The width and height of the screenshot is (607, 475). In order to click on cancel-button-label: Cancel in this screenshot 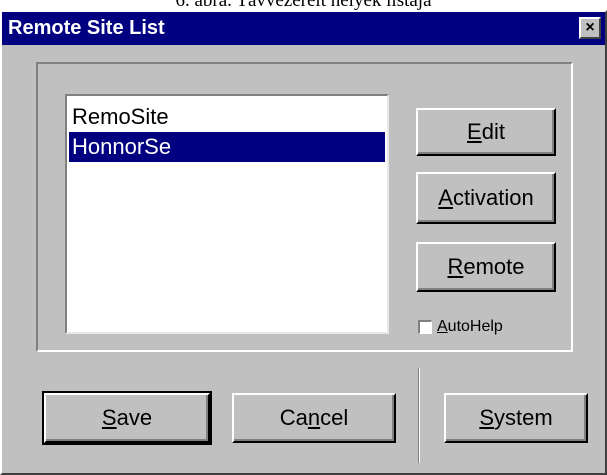, I will do `click(314, 417)`.